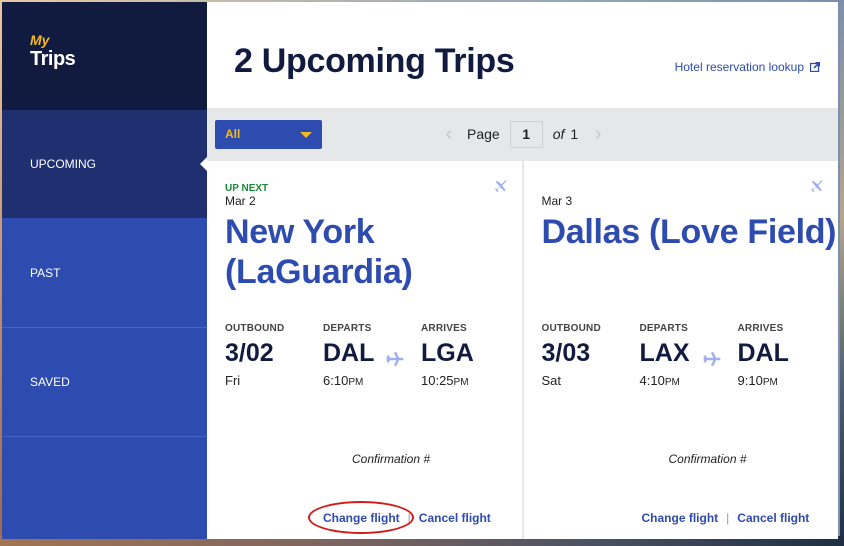 The width and height of the screenshot is (844, 546). Describe the element at coordinates (566, 353) in the screenshot. I see `outbound-date: 3/03` at that location.